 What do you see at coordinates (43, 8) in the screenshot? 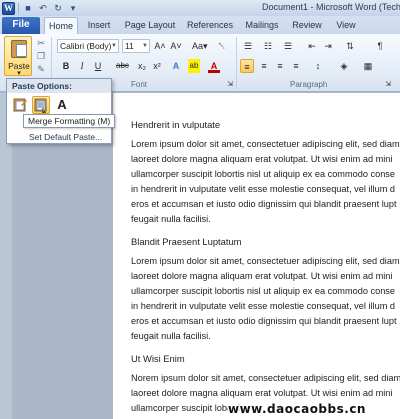
I see `undo-icon: ↶` at bounding box center [43, 8].